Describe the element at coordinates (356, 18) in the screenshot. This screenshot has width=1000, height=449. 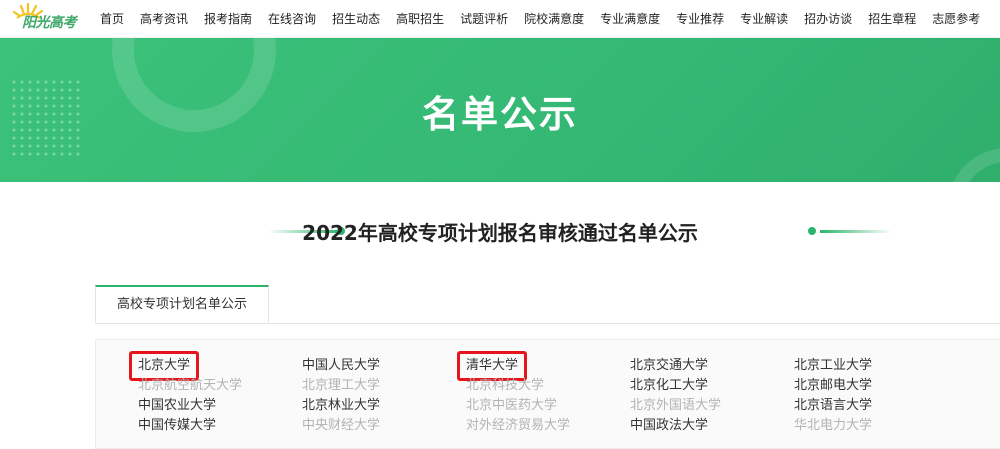
I see `nav-link: 招生动态` at that location.